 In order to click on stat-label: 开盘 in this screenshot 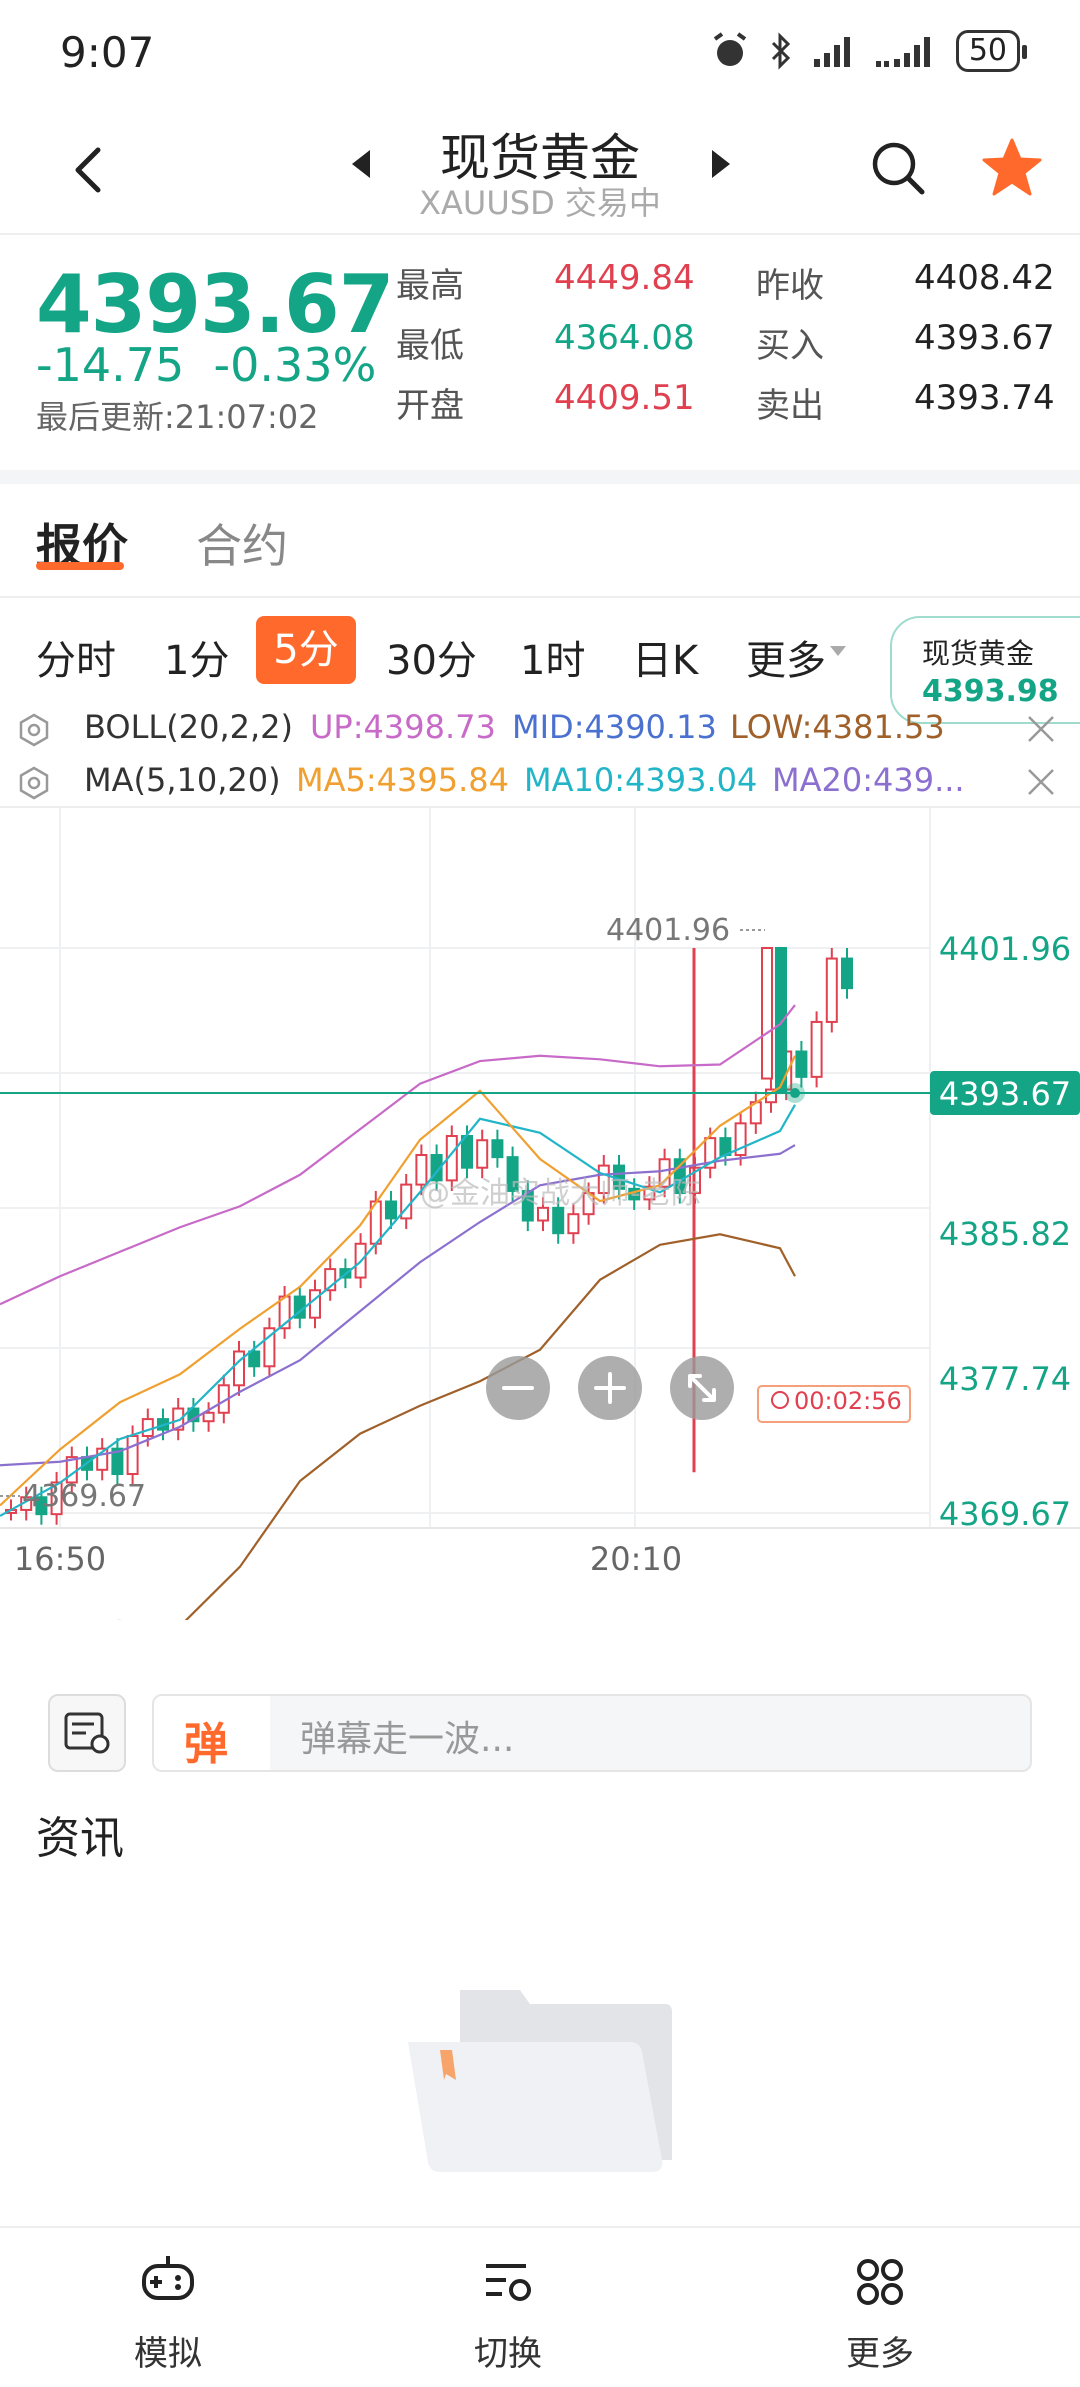, I will do `click(430, 406)`.